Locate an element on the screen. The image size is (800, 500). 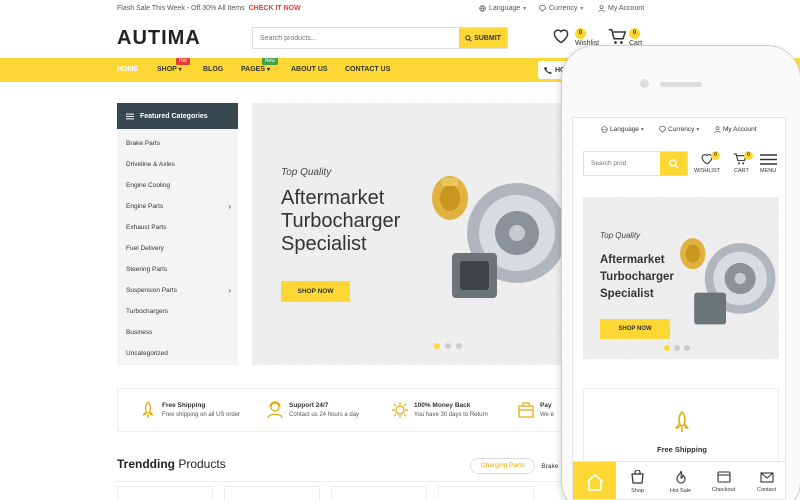
tab-brake: Brake is located at coordinates (549, 466).